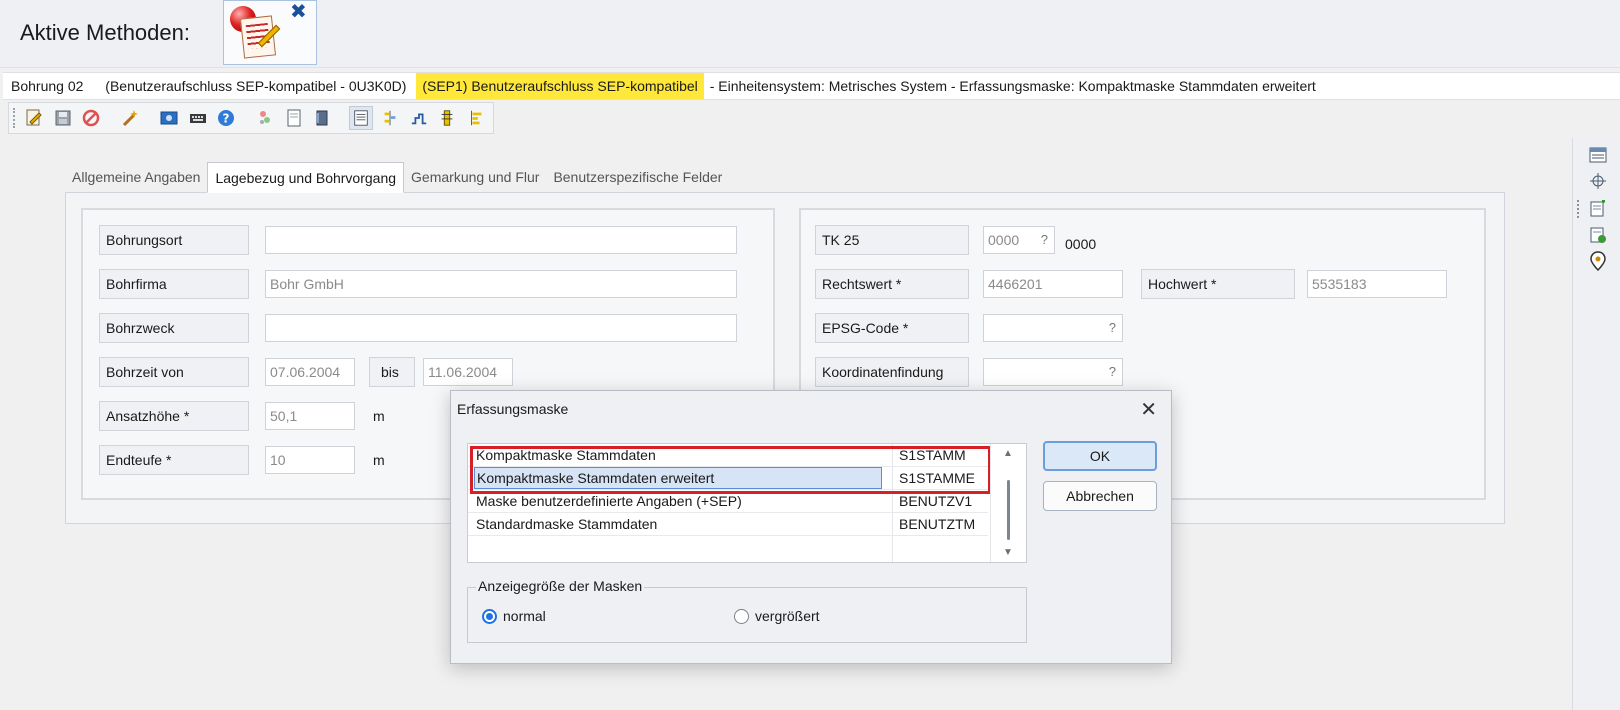 This screenshot has width=1620, height=710. I want to click on cancel-icon, so click(92, 118).